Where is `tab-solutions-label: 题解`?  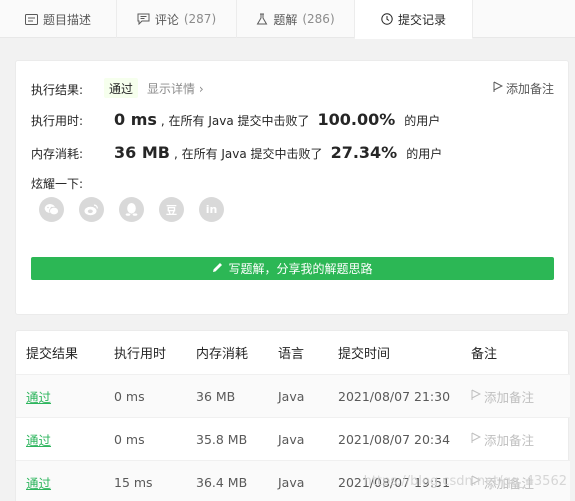 tab-solutions-label: 题解 is located at coordinates (285, 19).